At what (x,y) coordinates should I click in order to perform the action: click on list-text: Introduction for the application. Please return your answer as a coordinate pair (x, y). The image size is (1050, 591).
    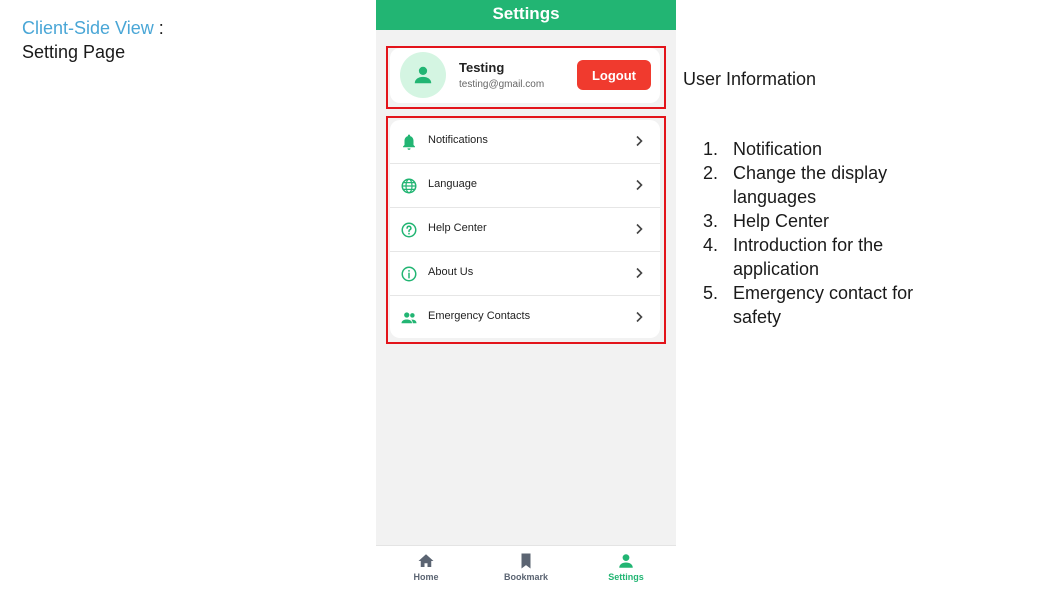
    Looking at the image, I should click on (808, 257).